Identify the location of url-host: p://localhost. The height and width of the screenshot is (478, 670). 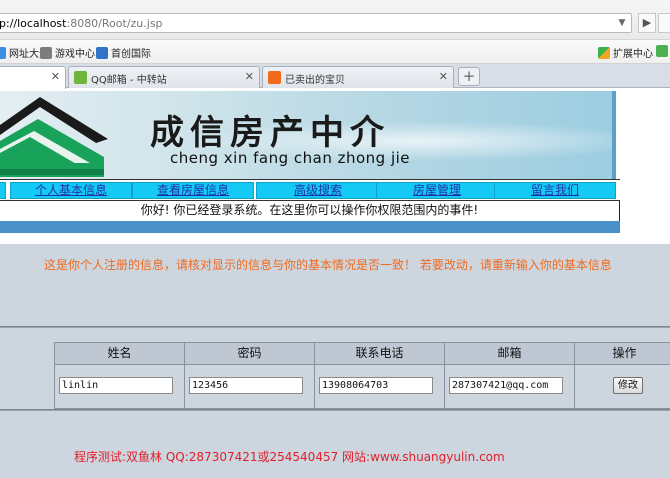
(33, 23).